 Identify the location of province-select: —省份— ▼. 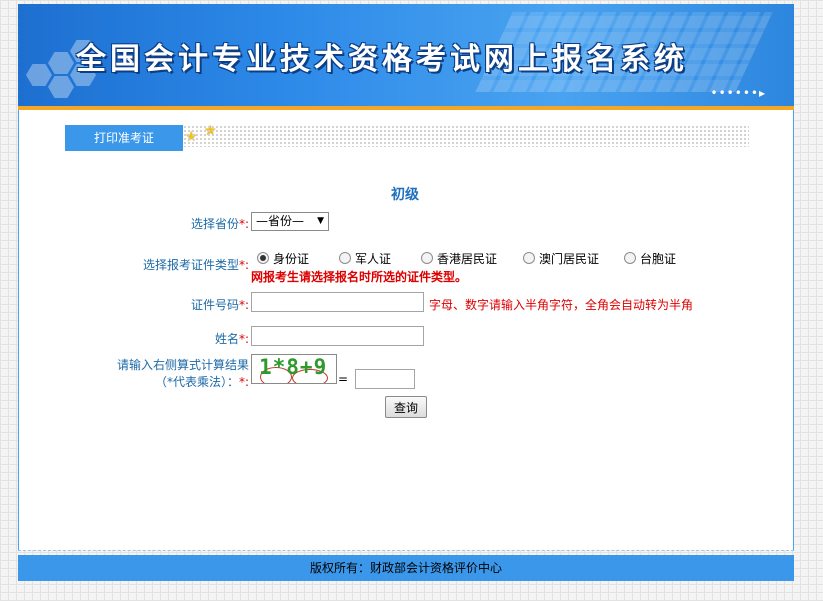
(290, 221).